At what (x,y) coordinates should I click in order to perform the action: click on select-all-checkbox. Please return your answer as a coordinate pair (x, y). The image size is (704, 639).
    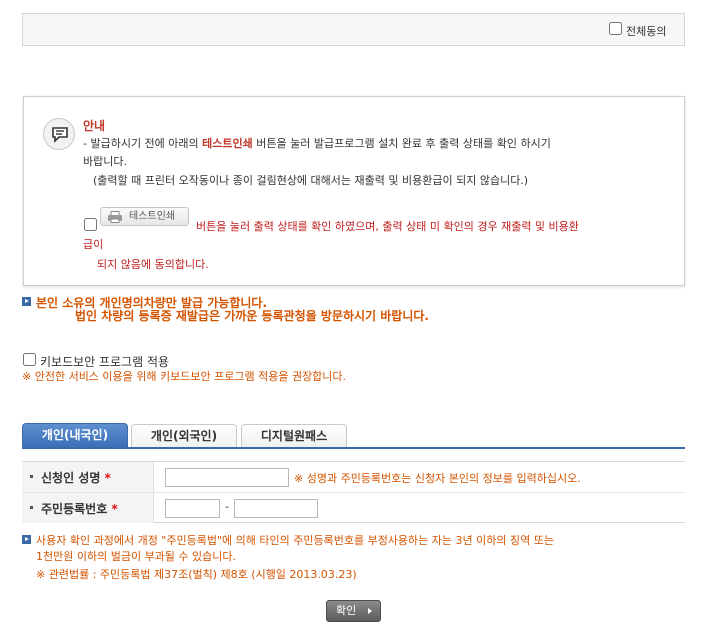
    Looking at the image, I should click on (615, 28).